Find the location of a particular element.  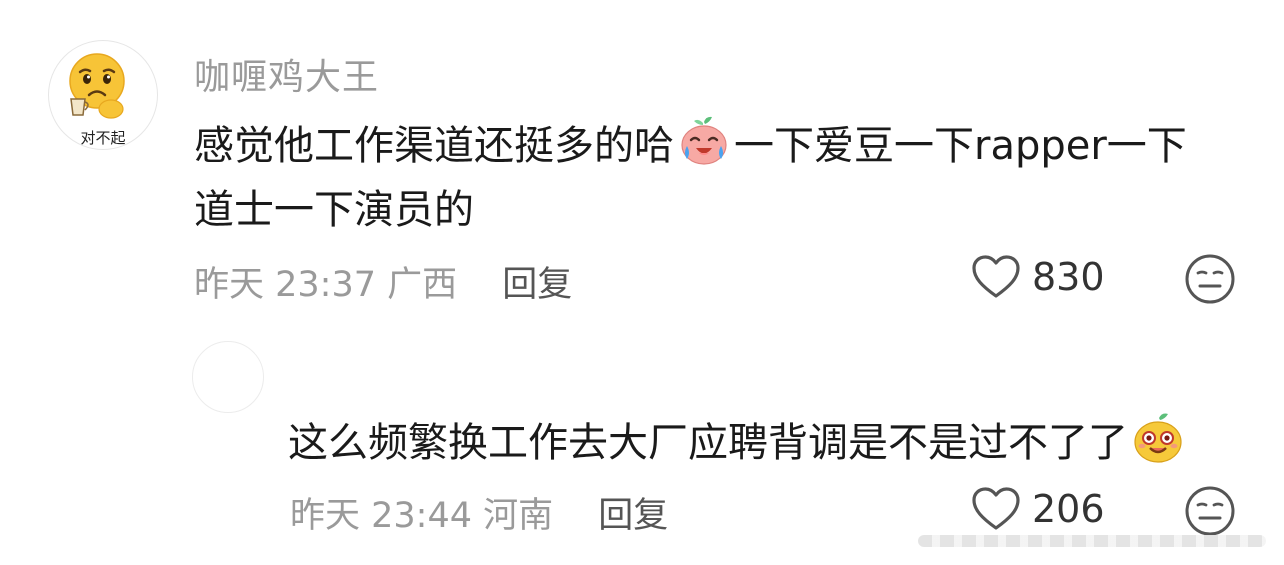

comment-line-1: 感觉他工作渠道还挺多的哈 一下爱豆一下rapper一下 is located at coordinates (719, 145).